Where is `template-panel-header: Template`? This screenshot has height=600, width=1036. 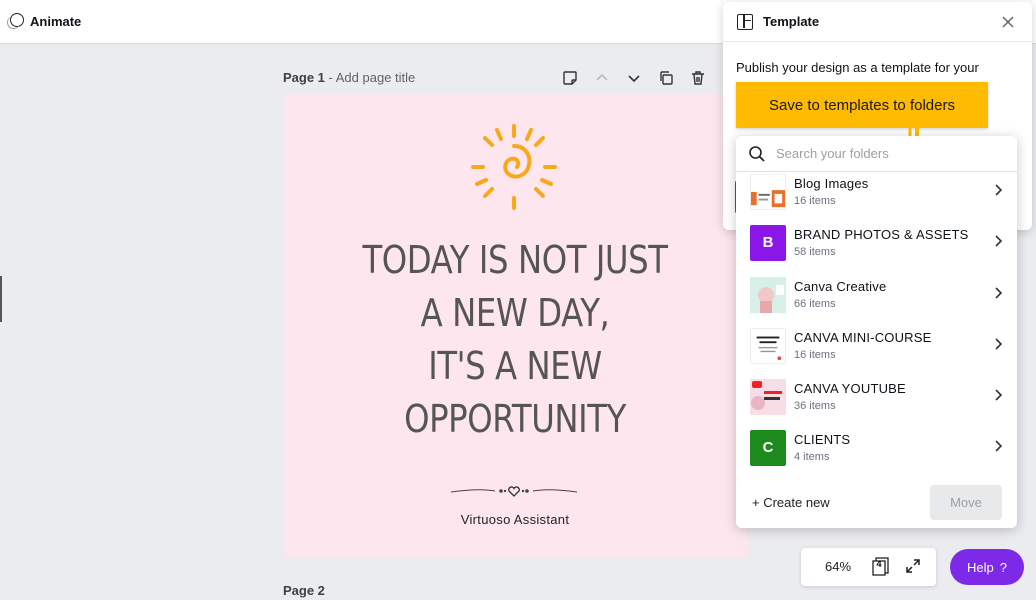
template-panel-header: Template is located at coordinates (877, 22).